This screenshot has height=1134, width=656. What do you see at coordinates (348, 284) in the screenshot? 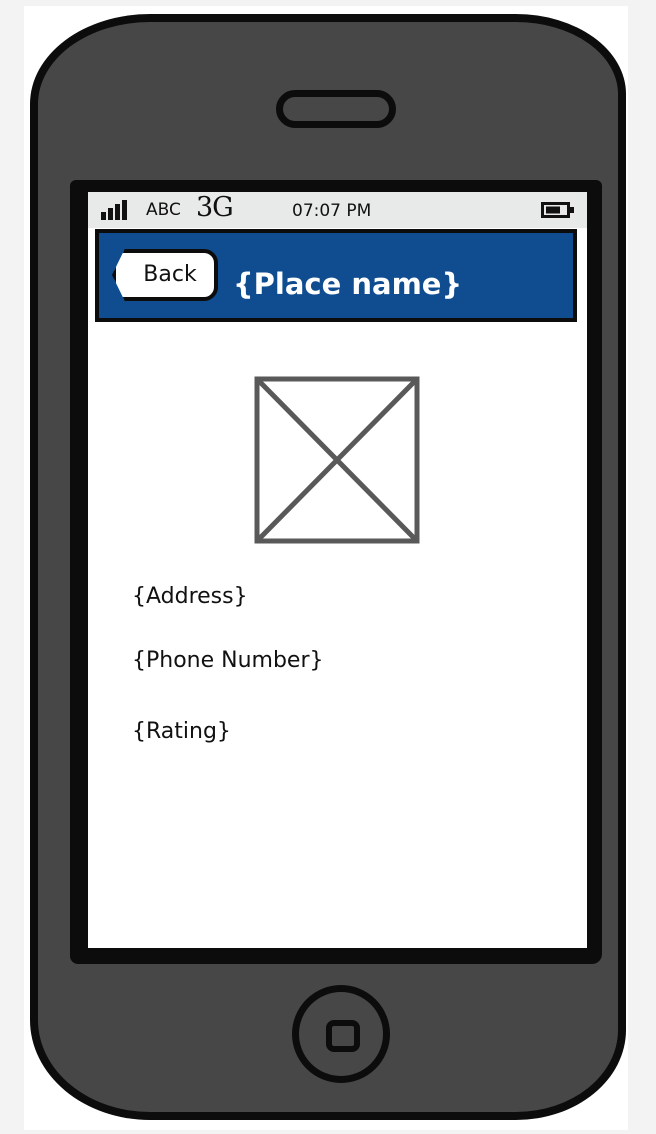
I see `place-name-title: {Place name}` at bounding box center [348, 284].